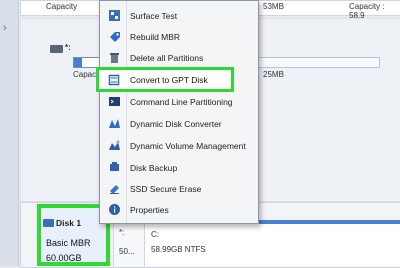 This screenshot has height=268, width=400. I want to click on menu-item-surface-test: Surface Test, so click(179, 15).